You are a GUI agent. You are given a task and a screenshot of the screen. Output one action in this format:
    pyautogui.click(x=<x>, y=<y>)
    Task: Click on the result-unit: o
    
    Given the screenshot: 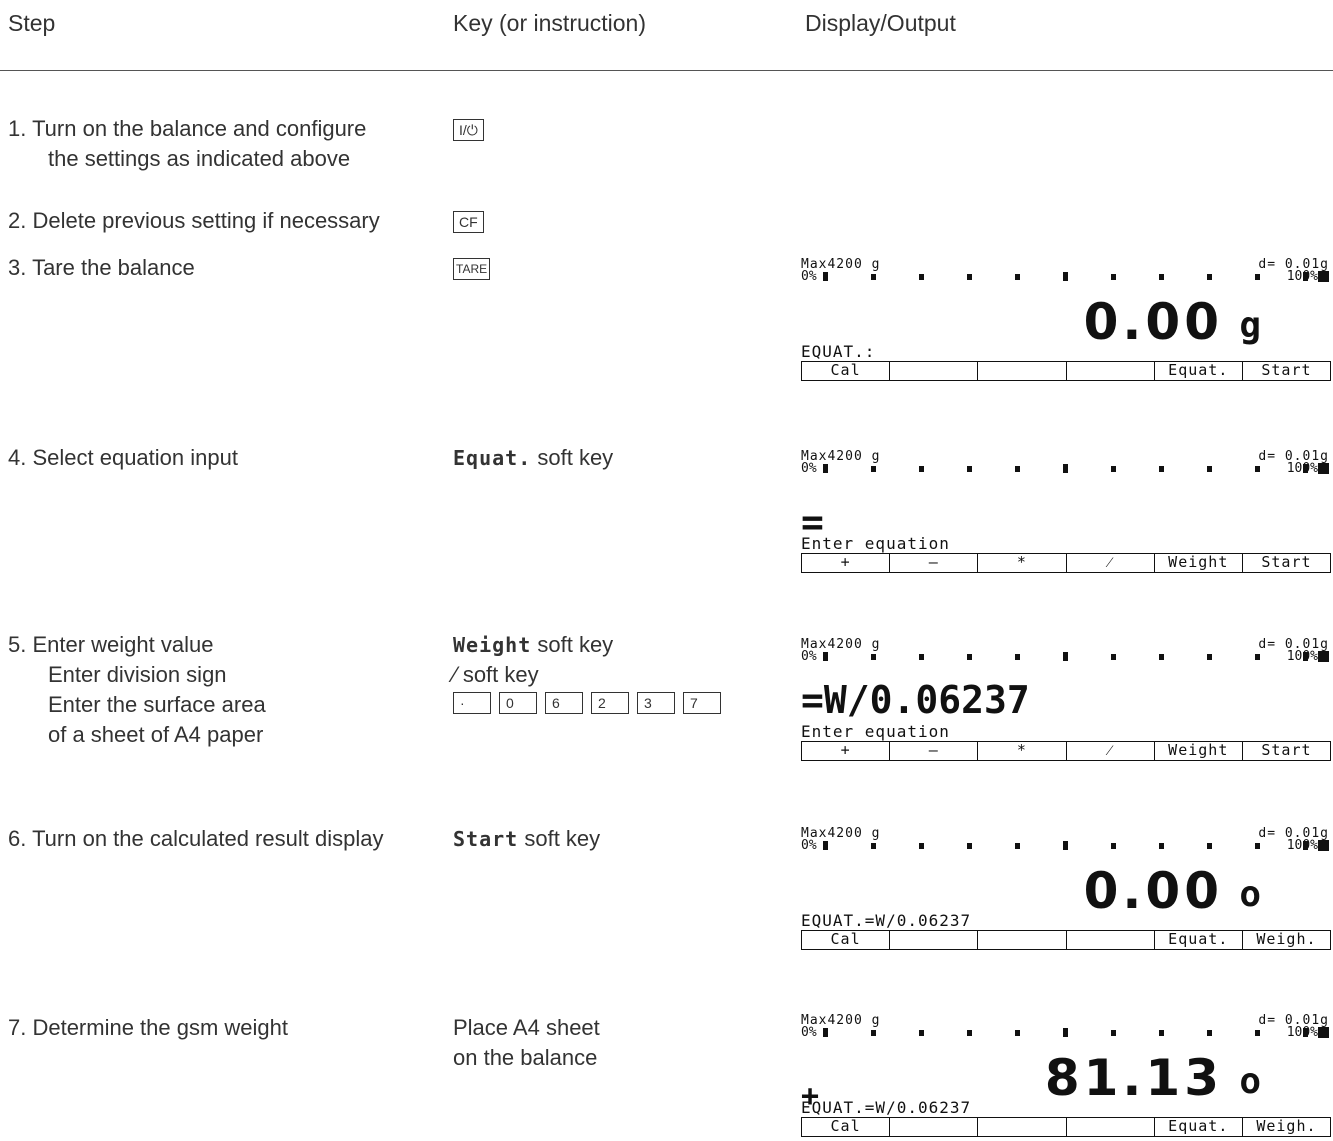 What is the action you would take?
    pyautogui.click(x=1250, y=1081)
    